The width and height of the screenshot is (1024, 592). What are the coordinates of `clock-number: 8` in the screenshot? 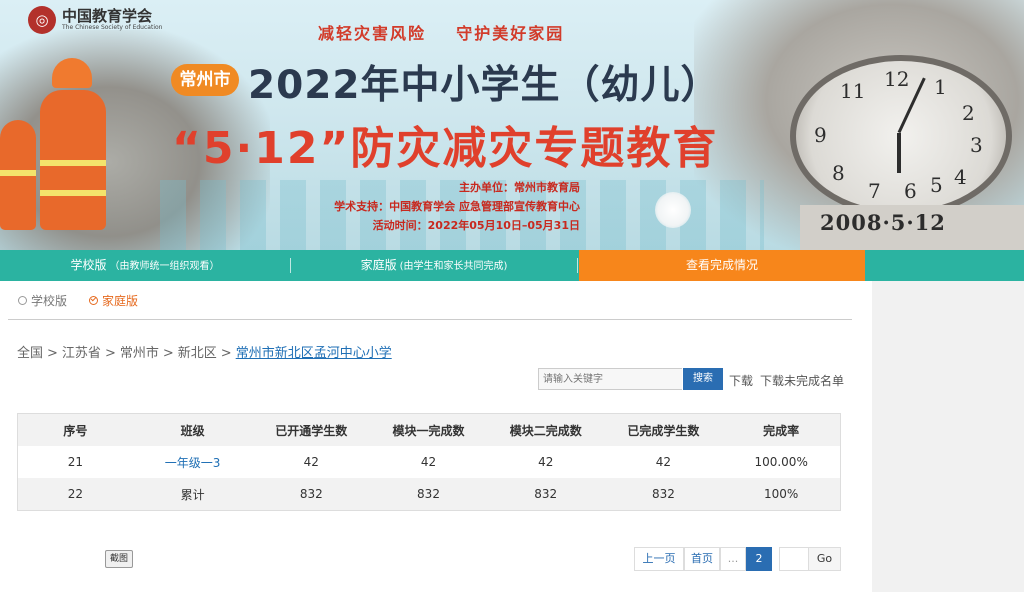 It's located at (838, 173).